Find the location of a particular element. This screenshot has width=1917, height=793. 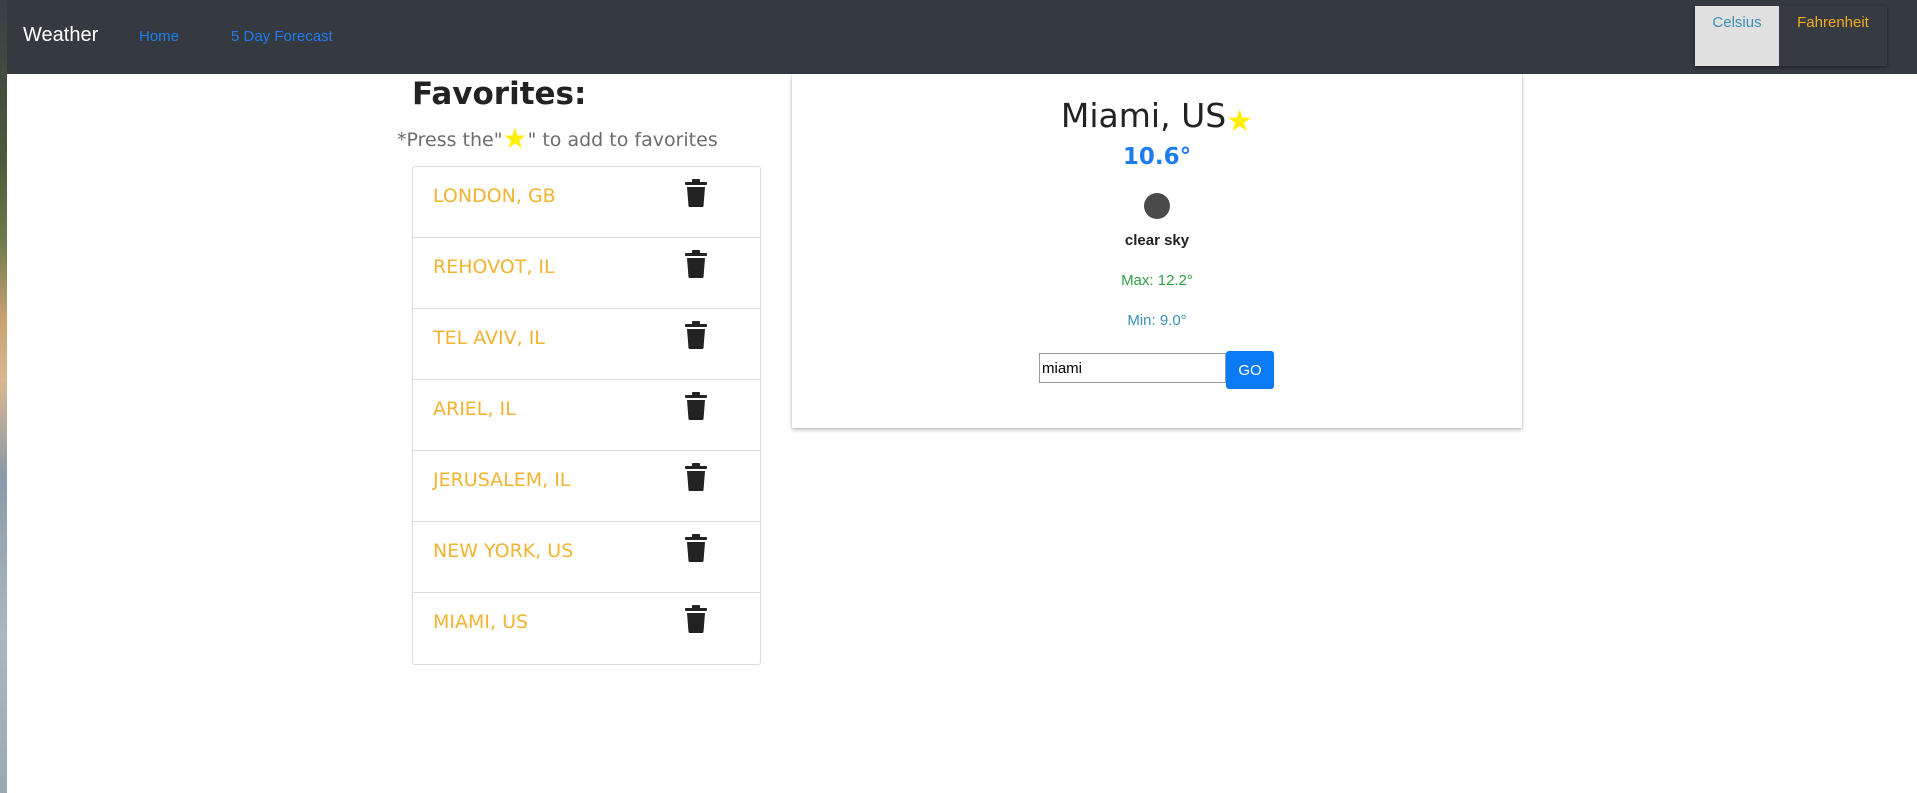

weather-description: clear sky is located at coordinates (1157, 240).